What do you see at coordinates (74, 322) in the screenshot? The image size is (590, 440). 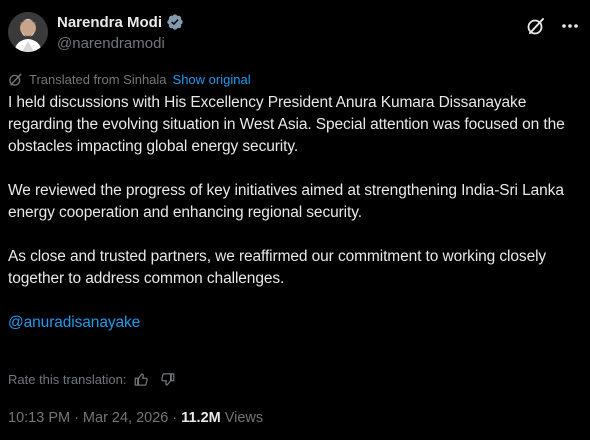 I see `mention-link: @anuradisanayake` at bounding box center [74, 322].